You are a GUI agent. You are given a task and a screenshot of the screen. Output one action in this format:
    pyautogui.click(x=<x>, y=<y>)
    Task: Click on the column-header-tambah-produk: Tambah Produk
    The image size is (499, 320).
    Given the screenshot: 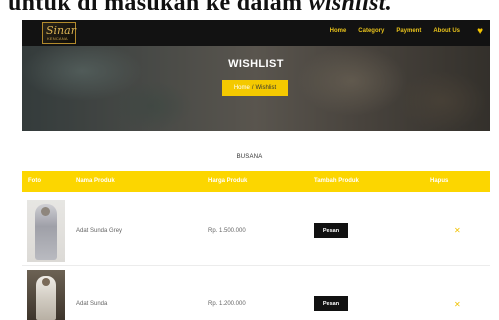 What is the action you would take?
    pyautogui.click(x=336, y=181)
    